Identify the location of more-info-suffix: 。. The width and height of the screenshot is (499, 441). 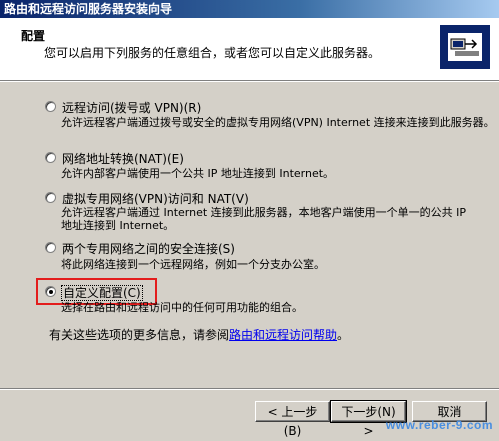
(343, 335).